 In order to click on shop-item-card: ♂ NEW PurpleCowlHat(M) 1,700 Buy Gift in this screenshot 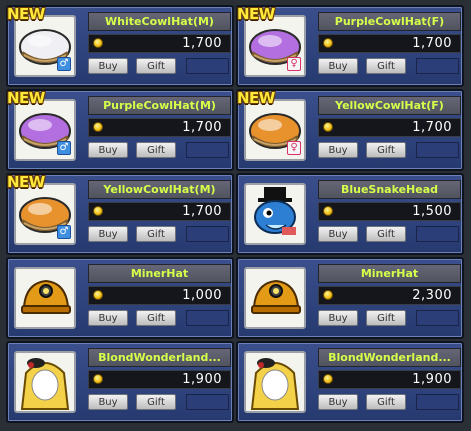, I will do `click(120, 130)`.